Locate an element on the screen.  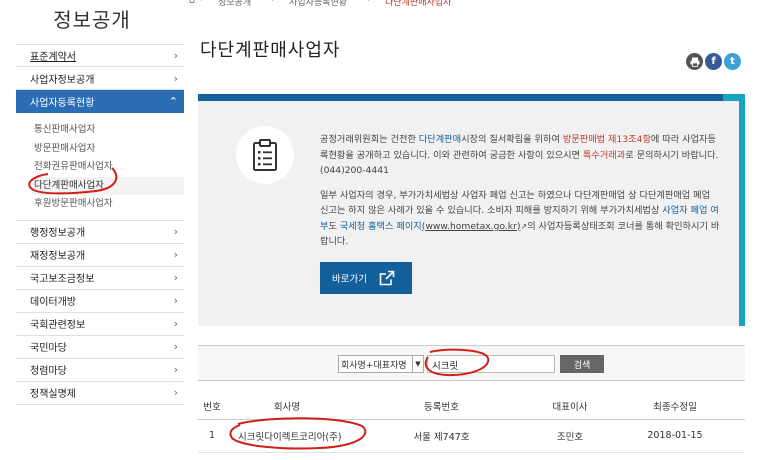
table-header-reg-no: 등록번호 is located at coordinates (441, 406).